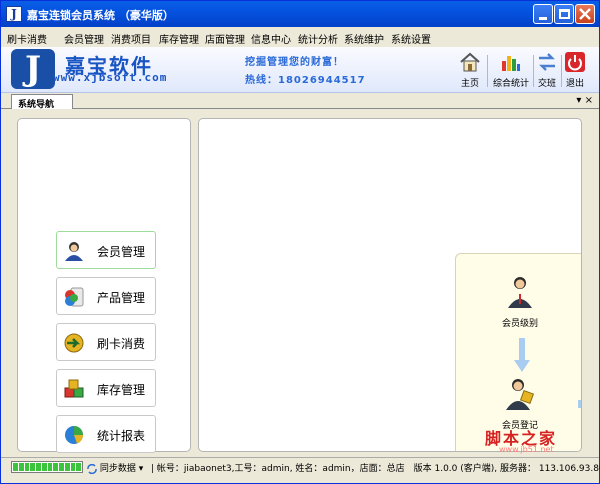 The image size is (600, 484). I want to click on window-title: 嘉宝连锁会员系统 （豪华版）, so click(100, 15).